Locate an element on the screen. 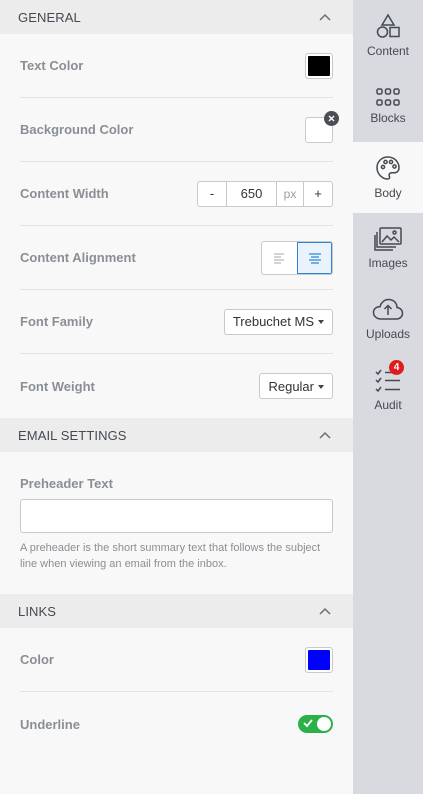 This screenshot has height=794, width=423. grid-icon is located at coordinates (388, 97).